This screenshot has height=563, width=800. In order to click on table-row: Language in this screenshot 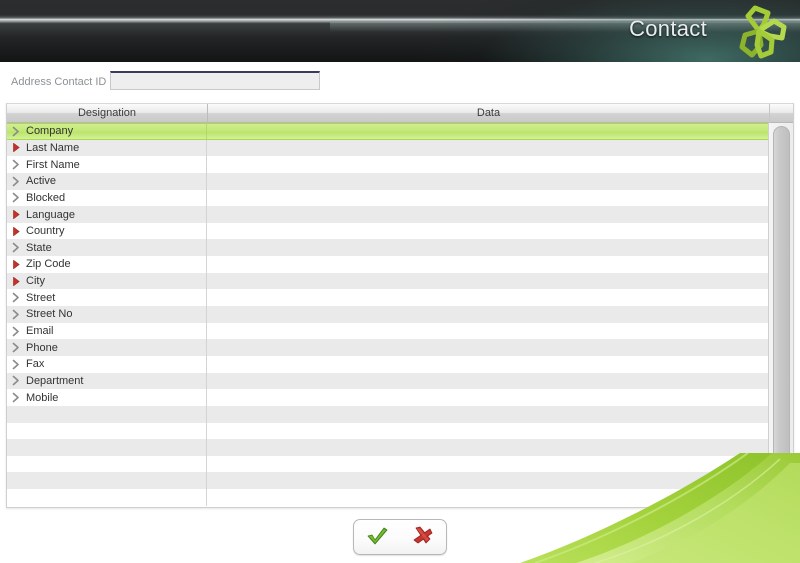, I will do `click(400, 214)`.